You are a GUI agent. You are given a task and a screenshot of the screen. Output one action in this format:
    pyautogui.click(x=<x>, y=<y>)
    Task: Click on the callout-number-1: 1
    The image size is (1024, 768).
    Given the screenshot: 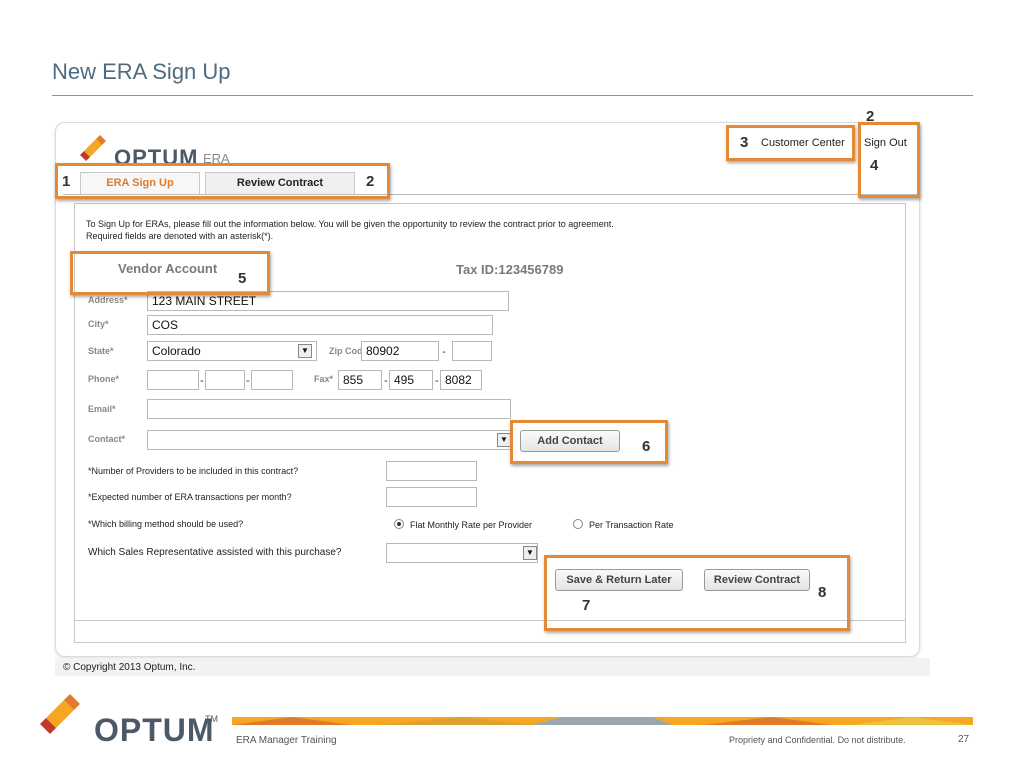 What is the action you would take?
    pyautogui.click(x=66, y=181)
    